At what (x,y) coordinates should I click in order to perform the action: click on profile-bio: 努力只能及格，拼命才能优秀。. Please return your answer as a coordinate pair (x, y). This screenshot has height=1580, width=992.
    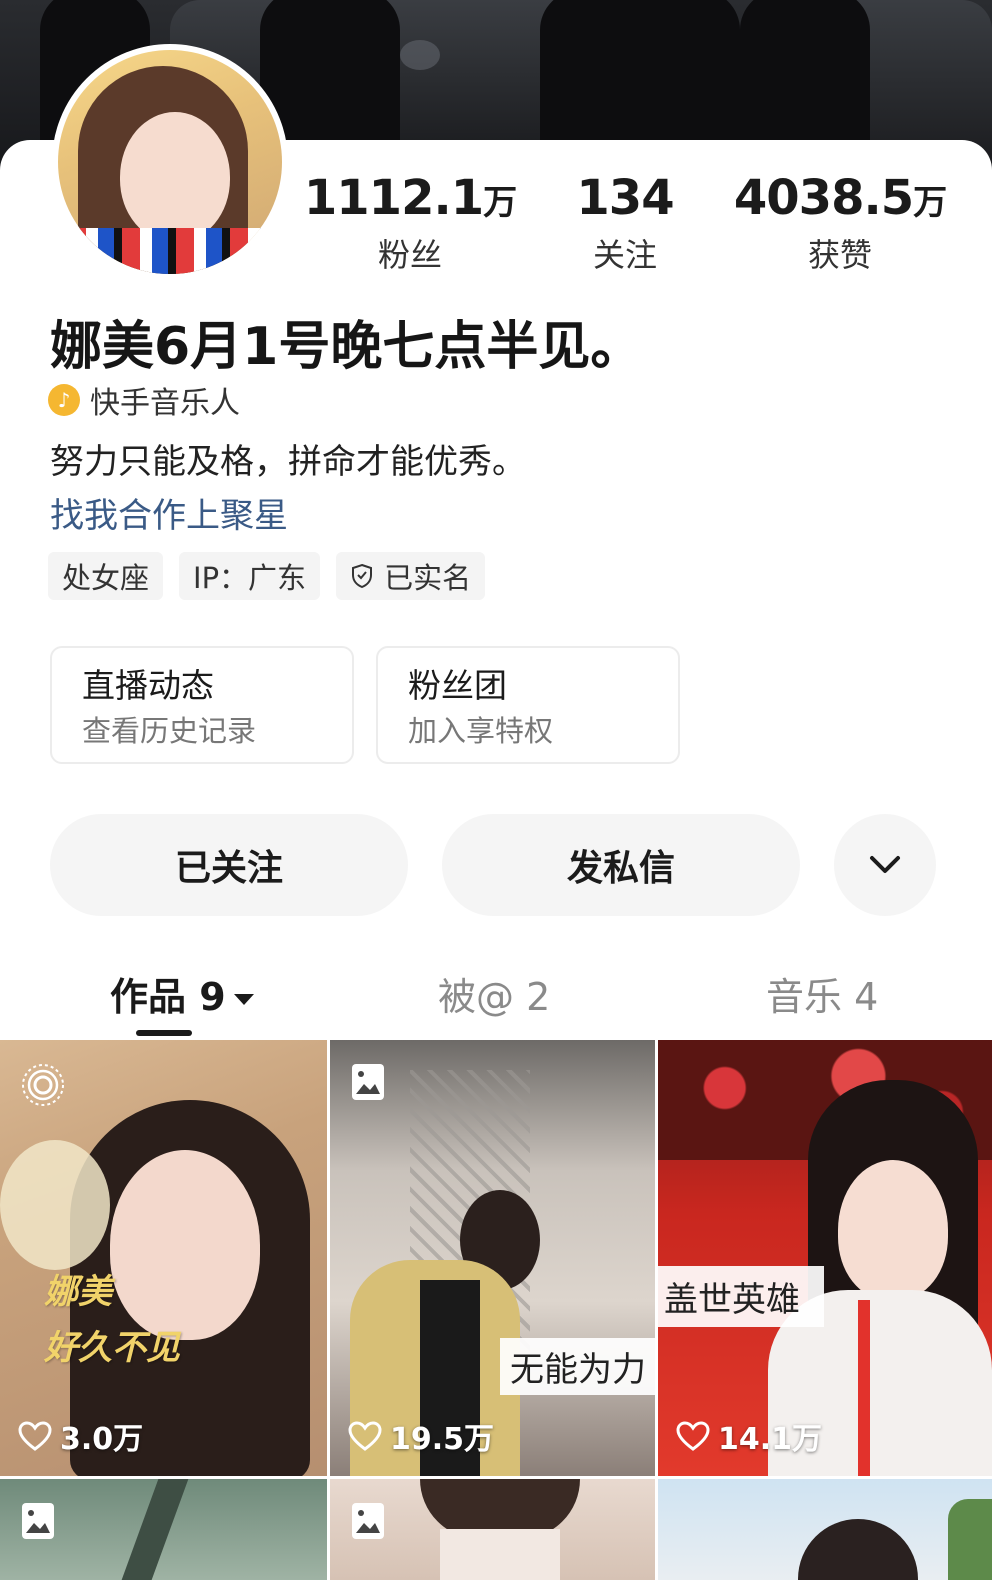
    Looking at the image, I should click on (288, 462).